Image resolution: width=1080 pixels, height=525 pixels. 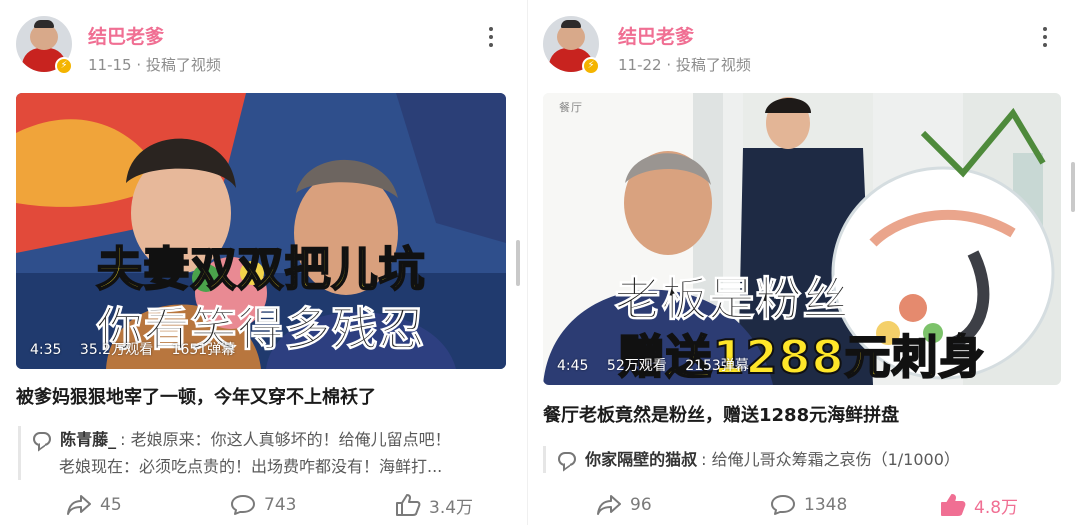 I want to click on comment-button: 743, so click(x=263, y=505).